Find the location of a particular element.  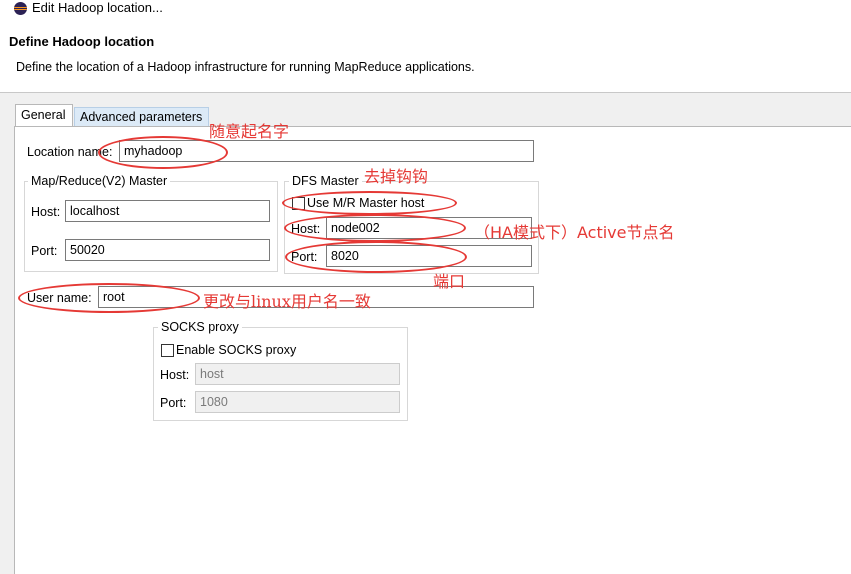

socks-proxy-title: SOCKS proxy is located at coordinates (200, 327).